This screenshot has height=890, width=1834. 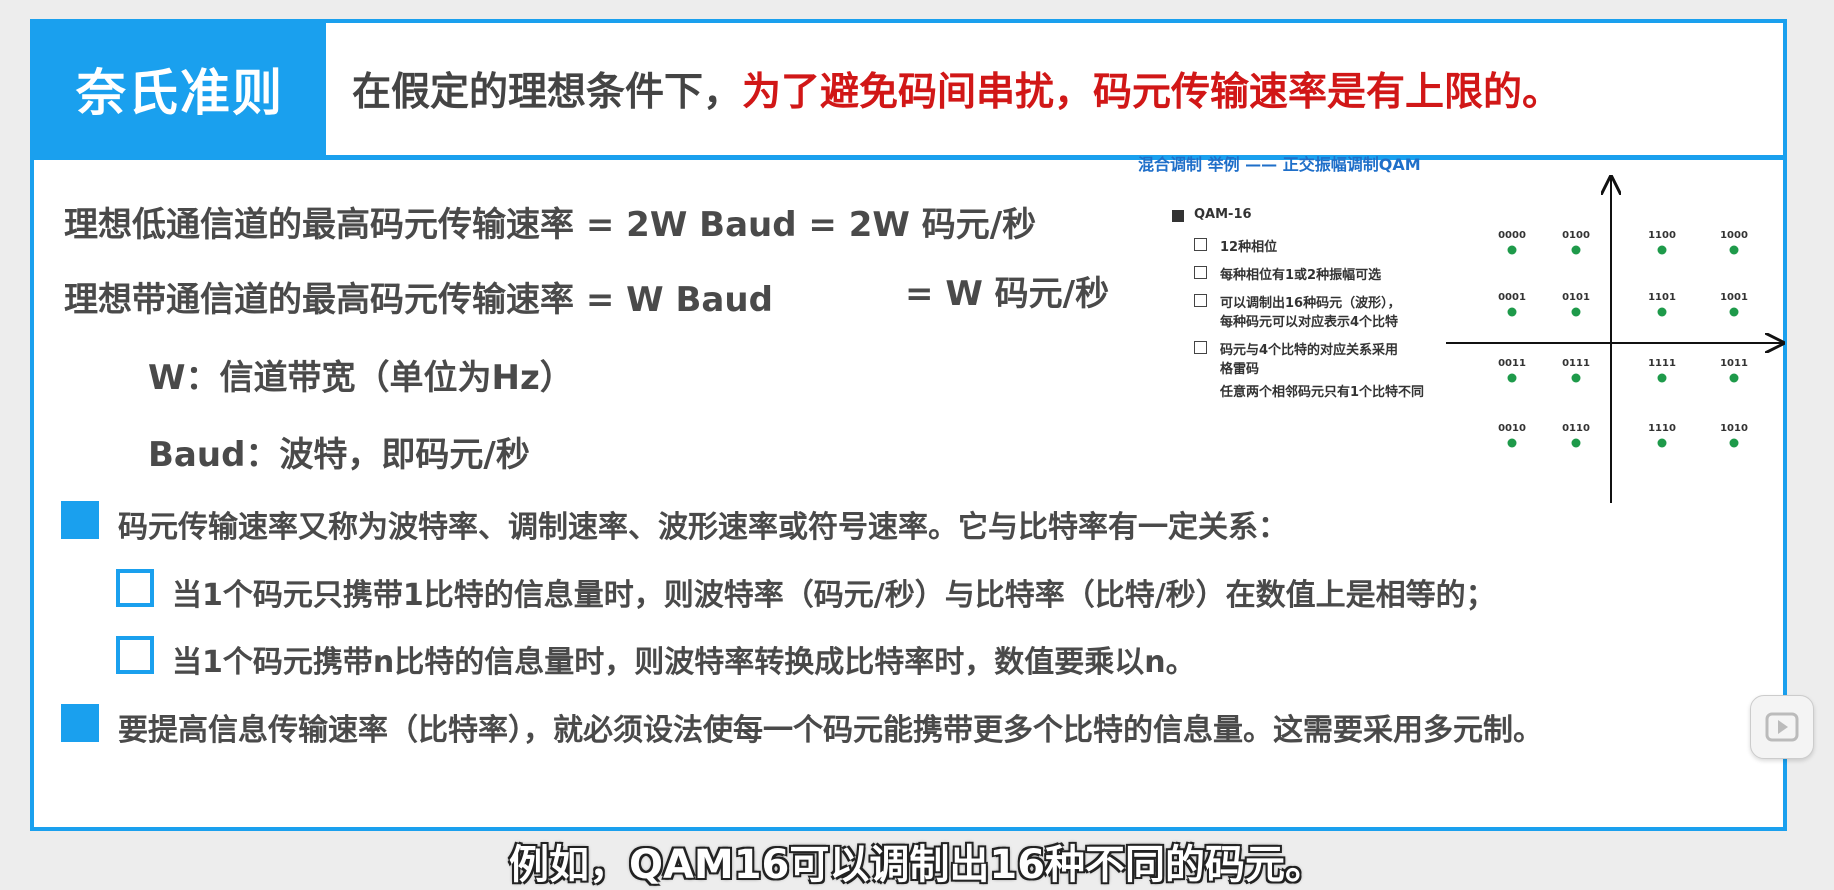 What do you see at coordinates (1309, 350) in the screenshot?
I see `qam-item: 码元与4个比特的对应关系采用` at bounding box center [1309, 350].